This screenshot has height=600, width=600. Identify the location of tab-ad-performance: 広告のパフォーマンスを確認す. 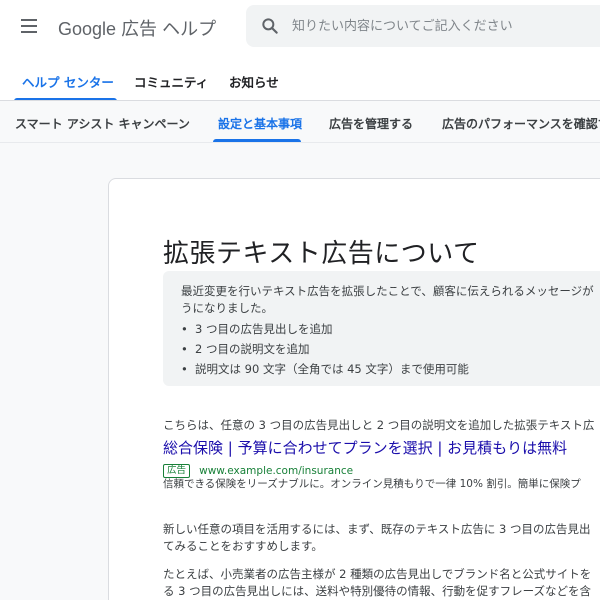
(521, 123).